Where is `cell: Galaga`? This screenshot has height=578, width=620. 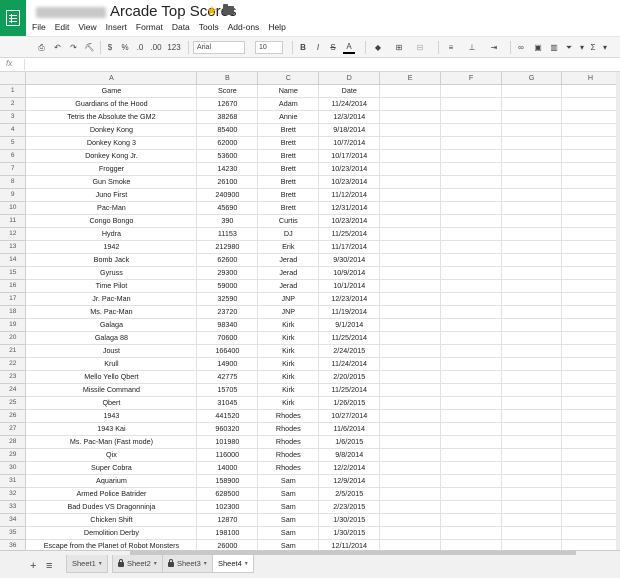
cell: Galaga is located at coordinates (111, 325).